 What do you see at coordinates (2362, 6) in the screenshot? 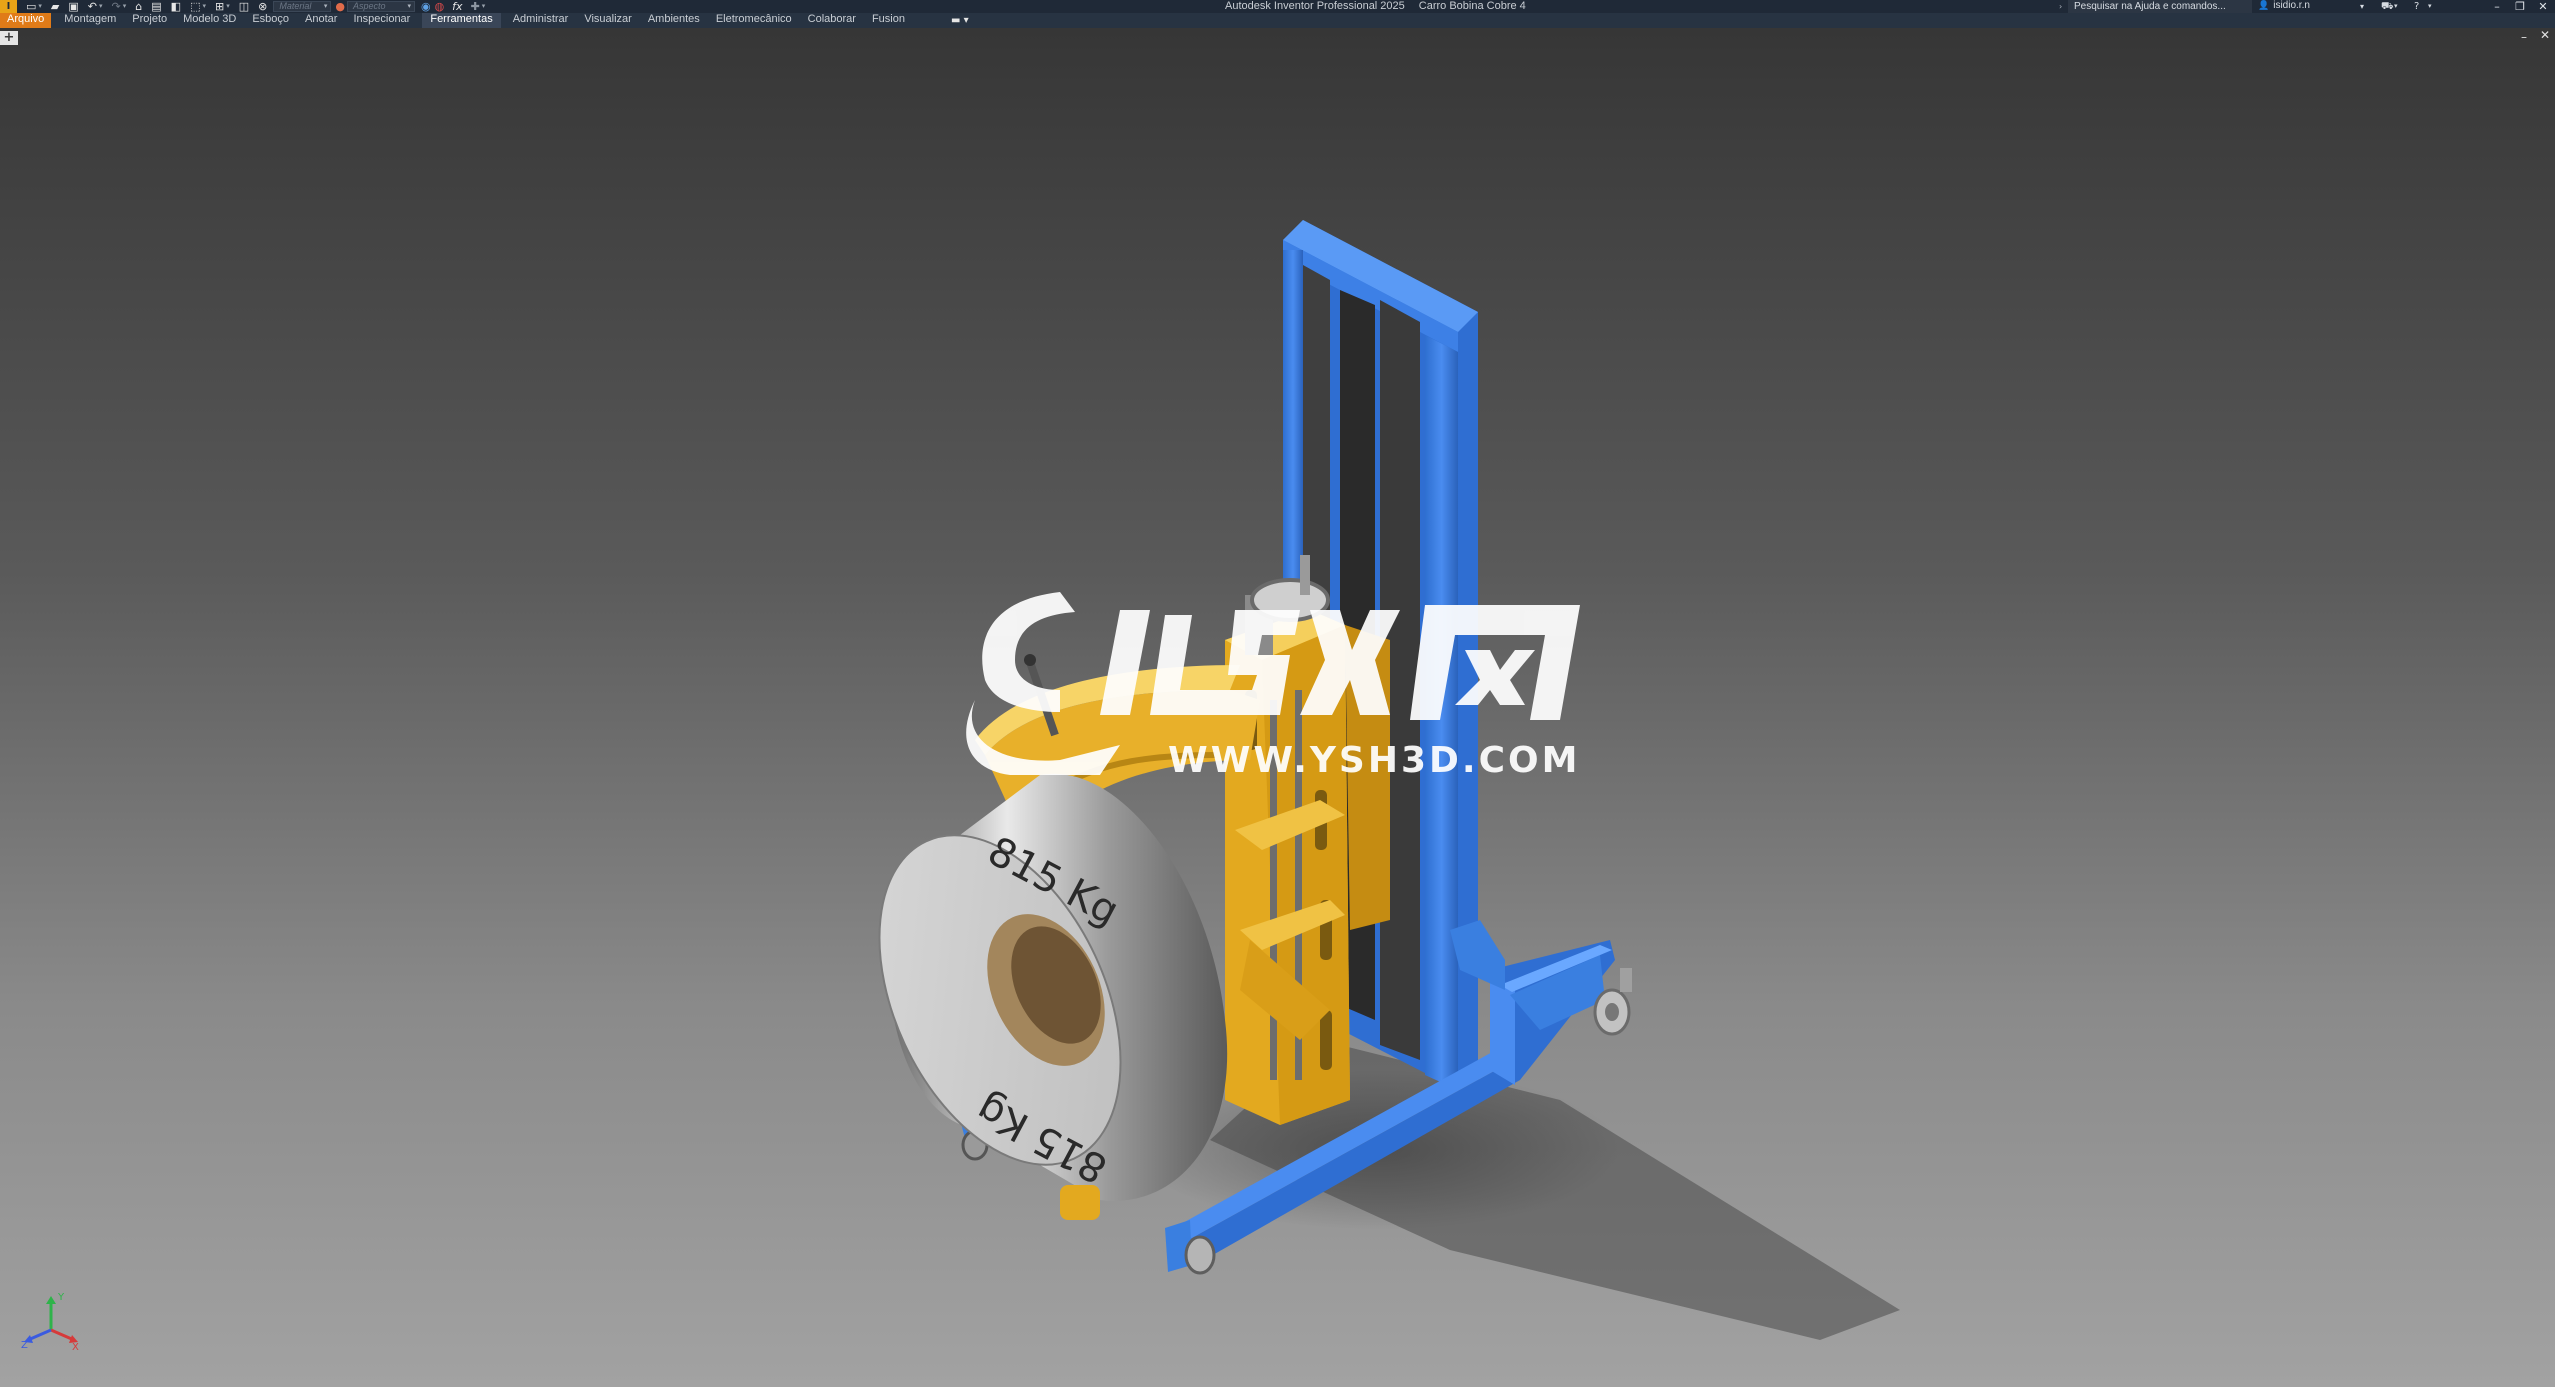
I see `account-dropdown-icon: ▾` at bounding box center [2362, 6].